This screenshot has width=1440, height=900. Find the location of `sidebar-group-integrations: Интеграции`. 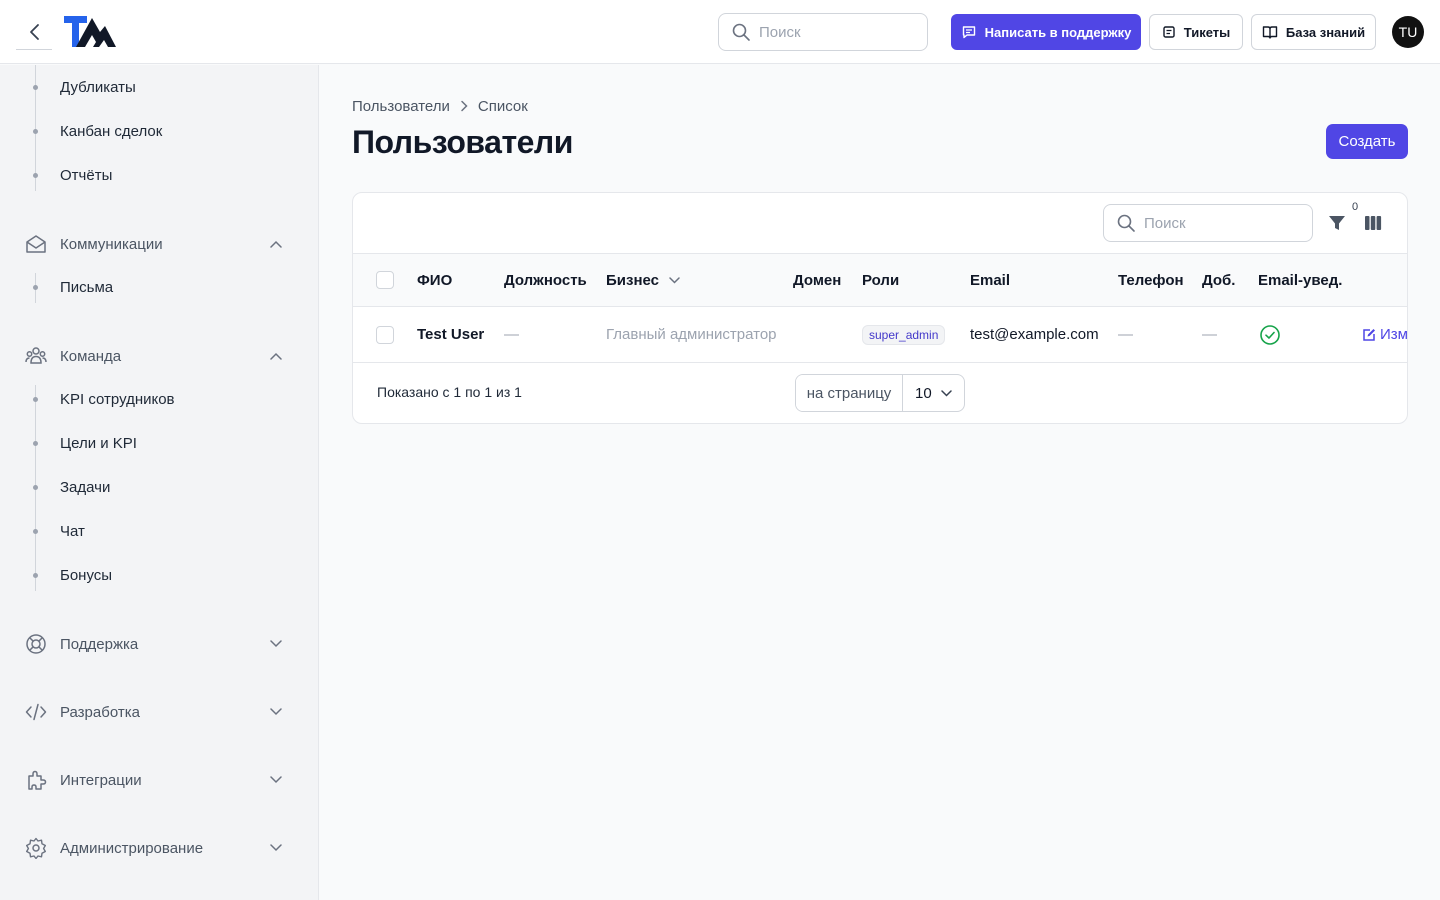

sidebar-group-integrations: Интеграции is located at coordinates (154, 780).